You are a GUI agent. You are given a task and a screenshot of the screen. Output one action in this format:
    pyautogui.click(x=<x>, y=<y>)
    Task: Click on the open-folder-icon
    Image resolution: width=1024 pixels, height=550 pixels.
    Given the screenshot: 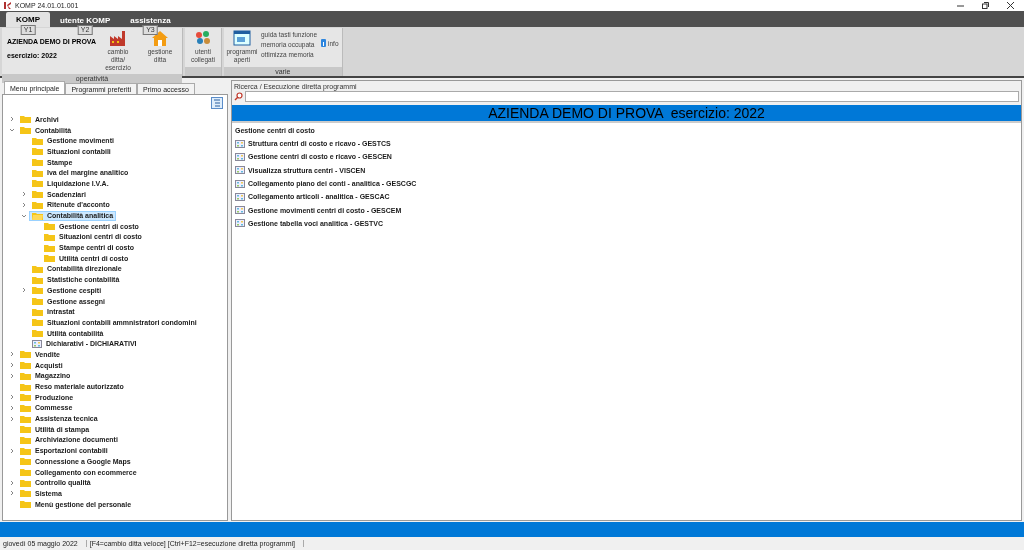 What is the action you would take?
    pyautogui.click(x=37, y=215)
    